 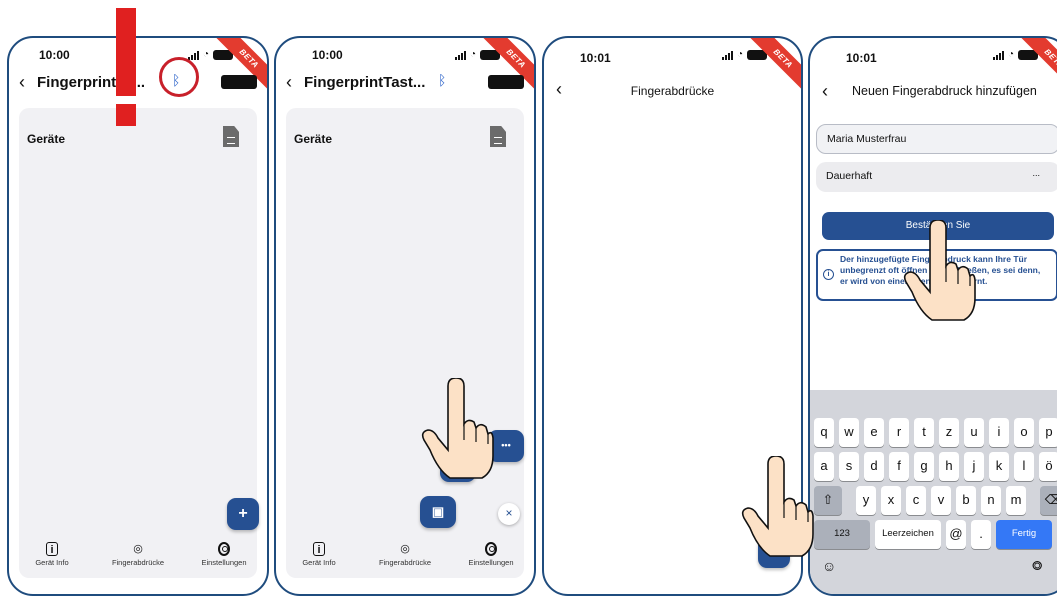 I want to click on backspace-key: ⌫, so click(x=1048, y=500).